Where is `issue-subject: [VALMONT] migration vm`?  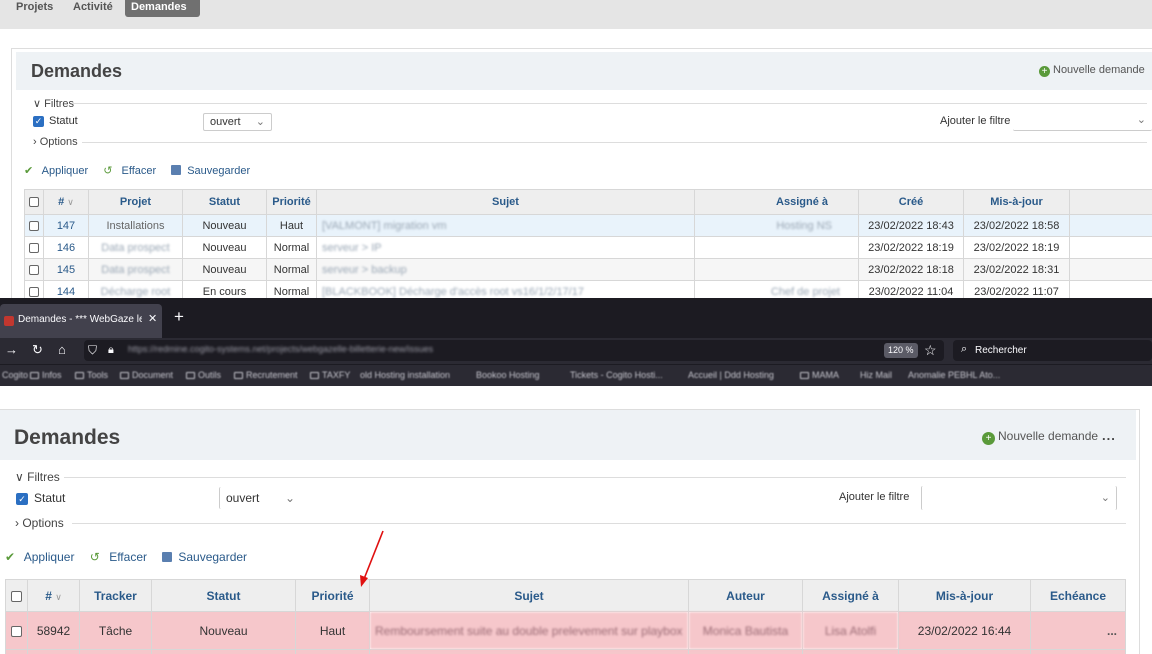 issue-subject: [VALMONT] migration vm is located at coordinates (505, 225).